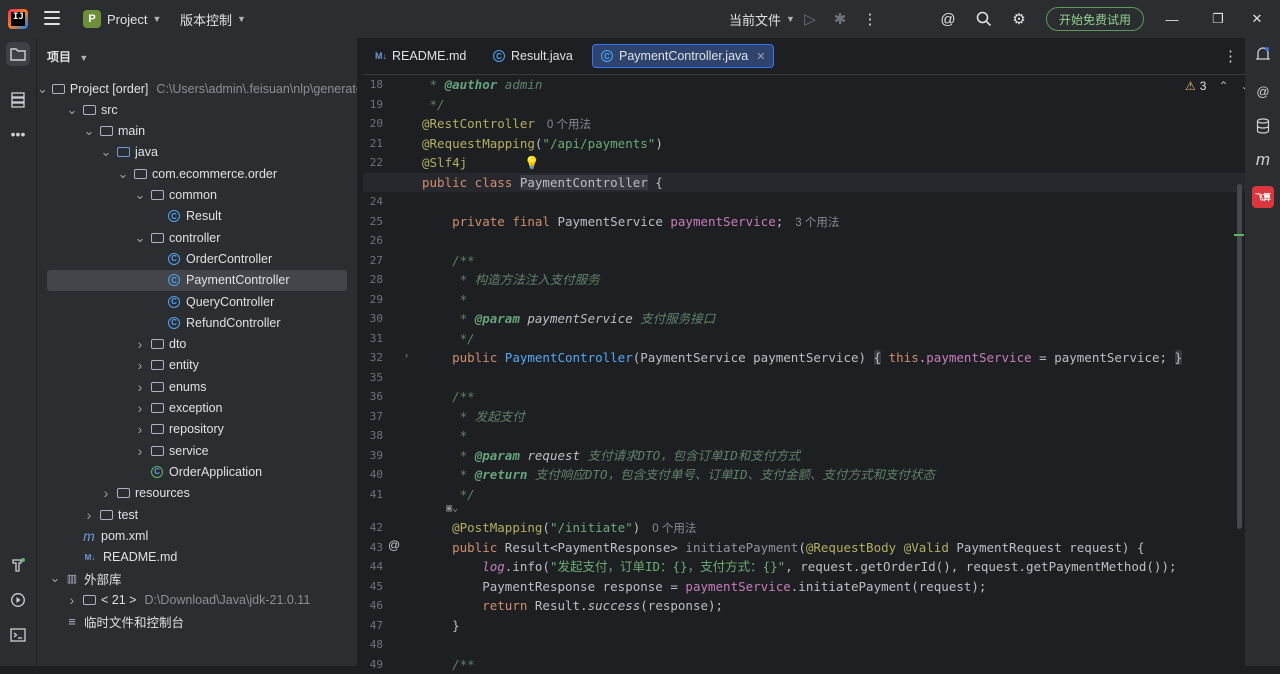 The height and width of the screenshot is (674, 1280). Describe the element at coordinates (760, 56) in the screenshot. I see `close-tab-icon: ✕` at that location.